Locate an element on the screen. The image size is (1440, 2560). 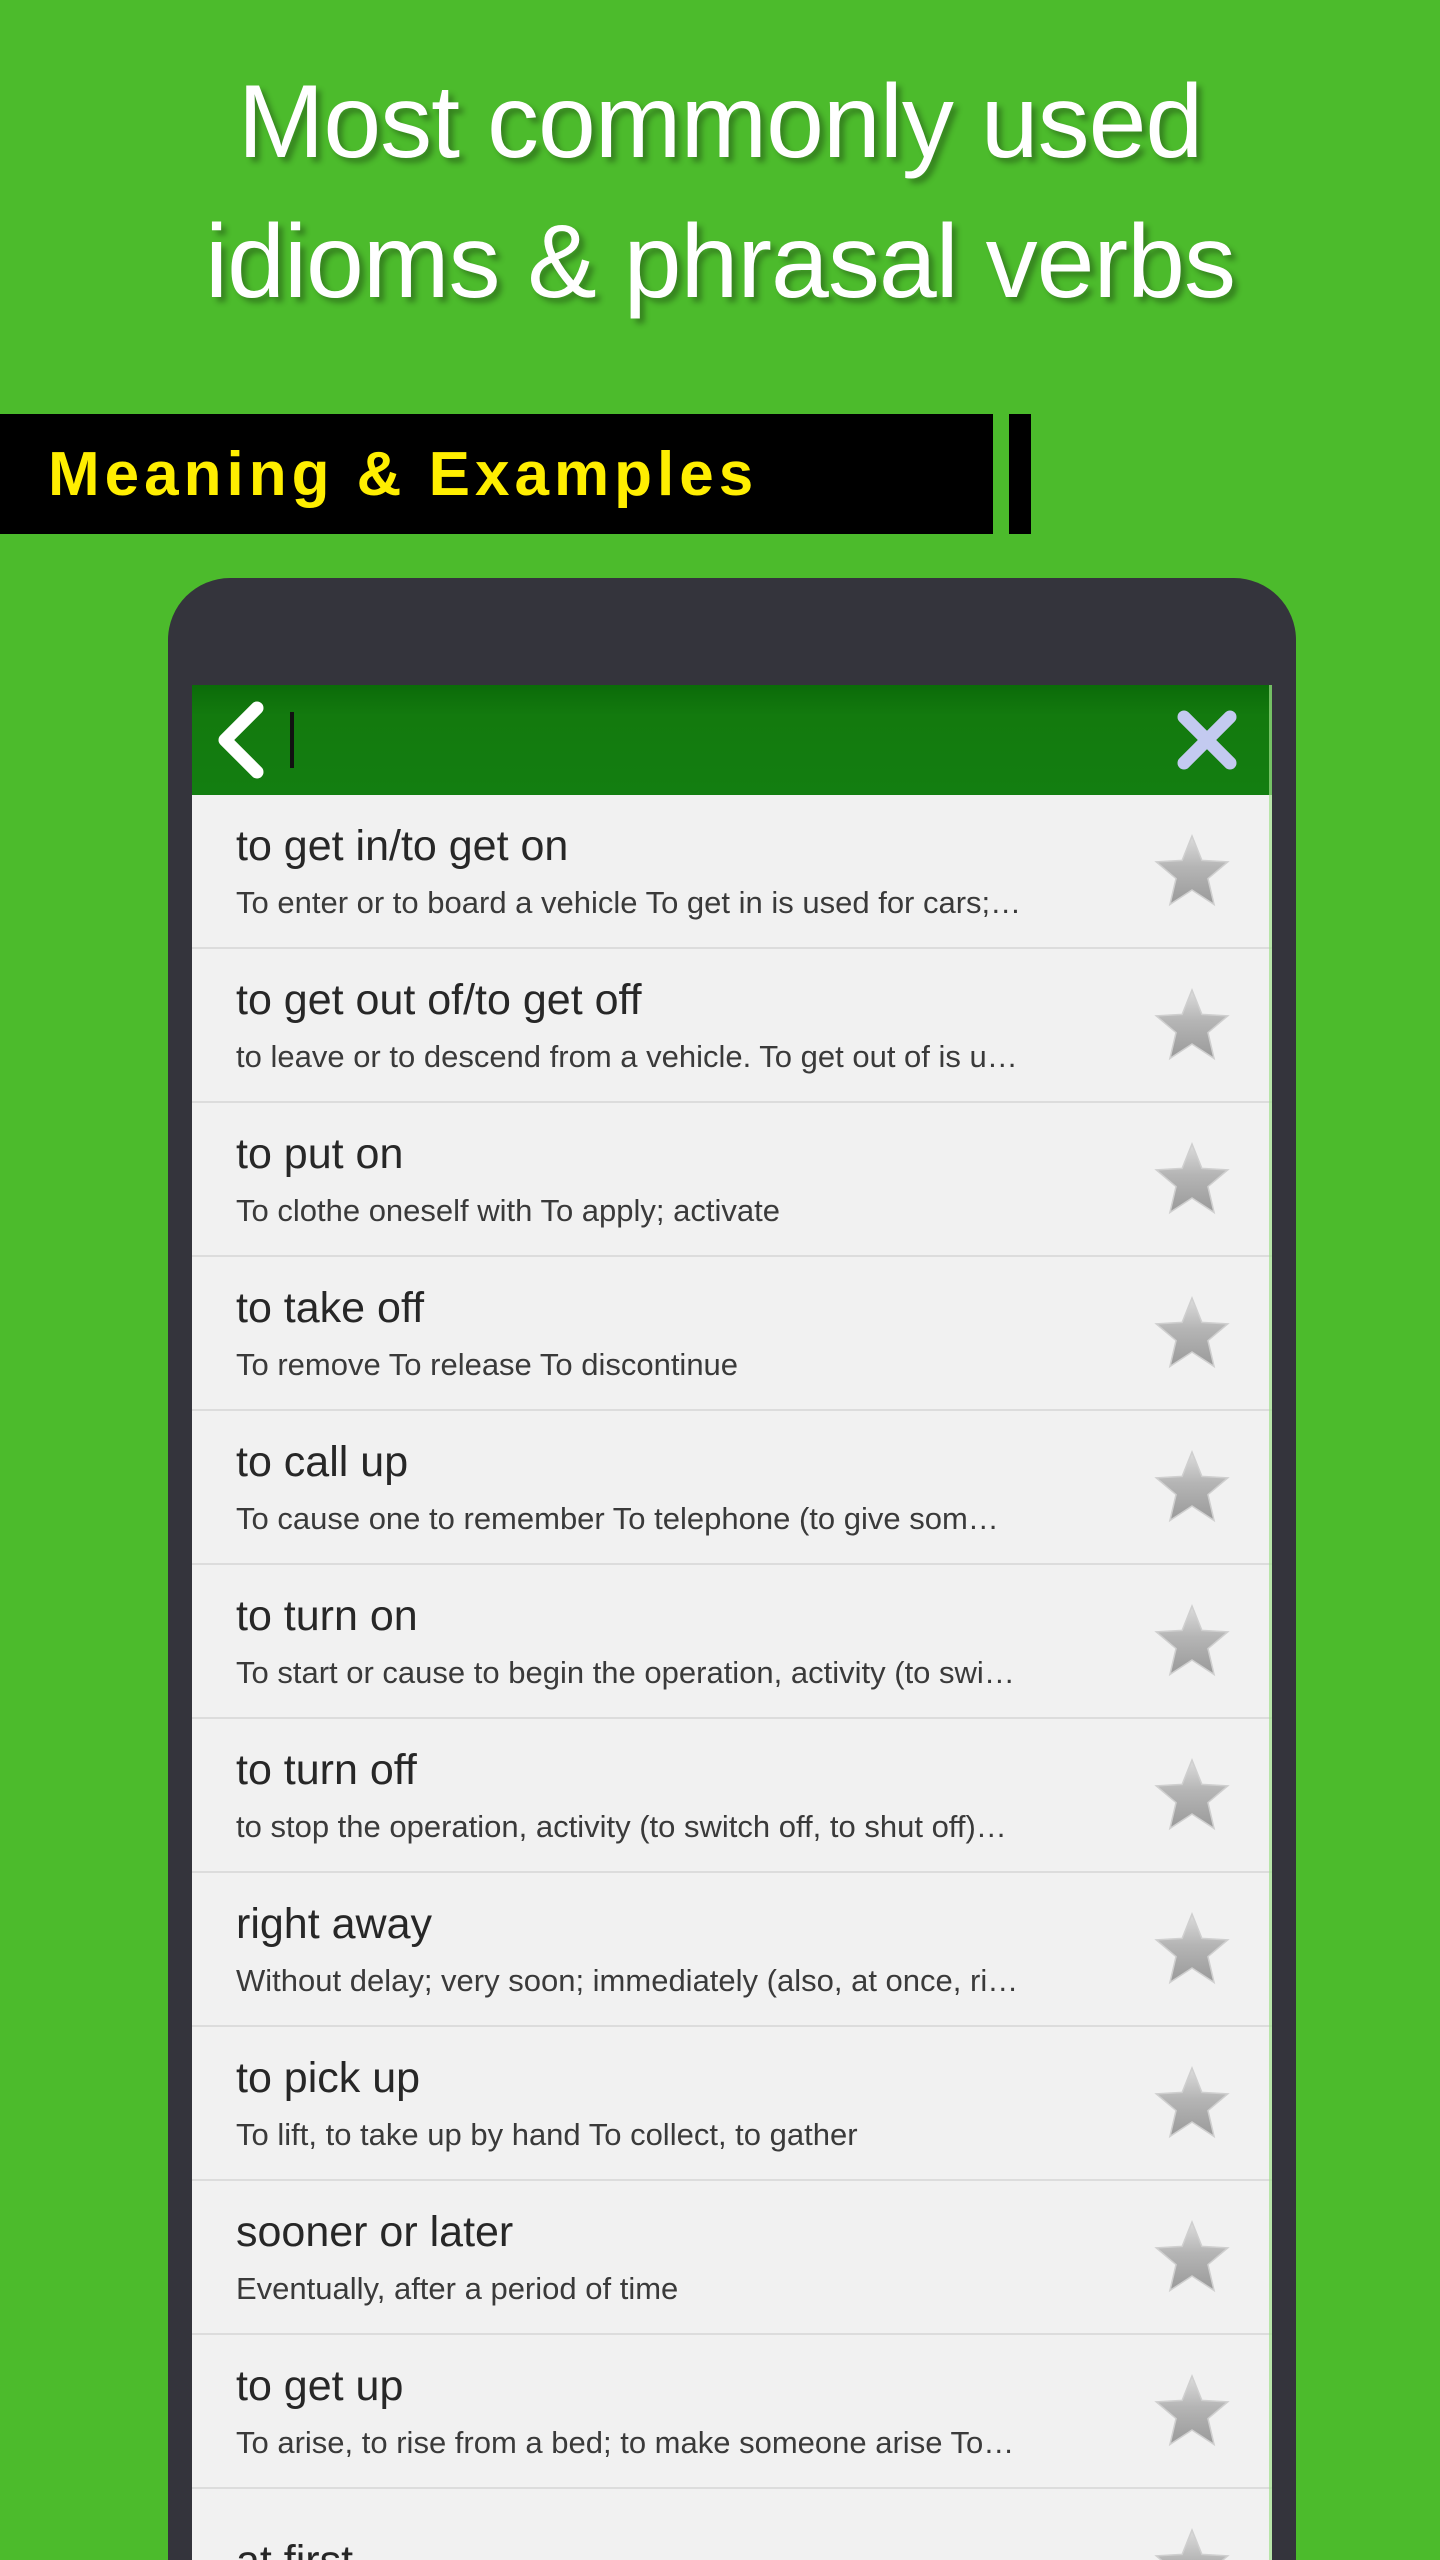
list-item-subtitle: To remove To release To discontinue is located at coordinates (487, 1364).